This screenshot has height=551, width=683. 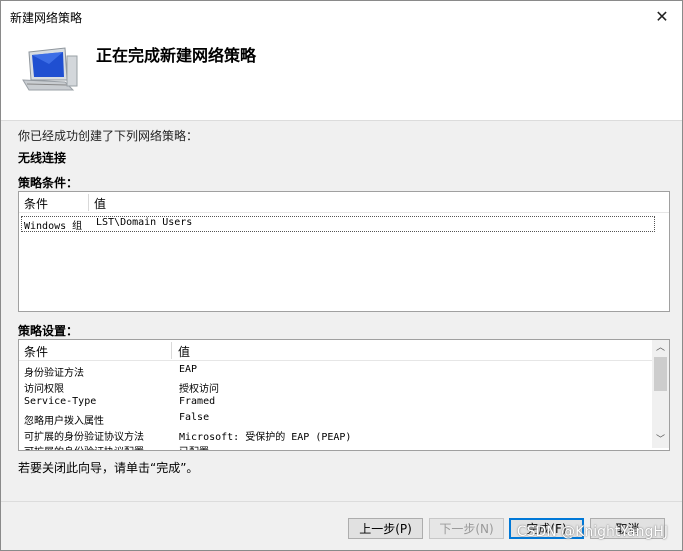 What do you see at coordinates (36, 203) in the screenshot?
I see `conditions-col-condition: 条件` at bounding box center [36, 203].